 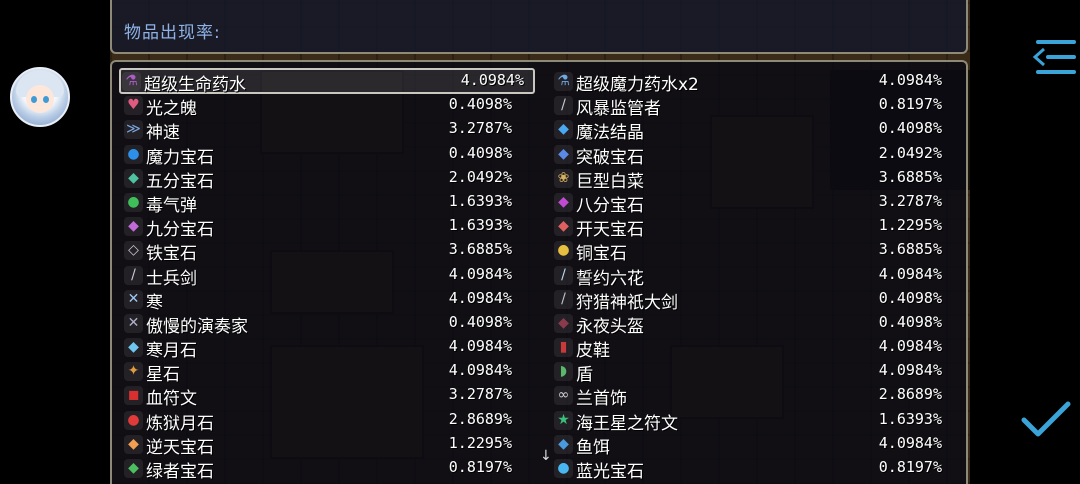 I want to click on item-row: / 风暴监管者 0.8197%, so click(x=752, y=106).